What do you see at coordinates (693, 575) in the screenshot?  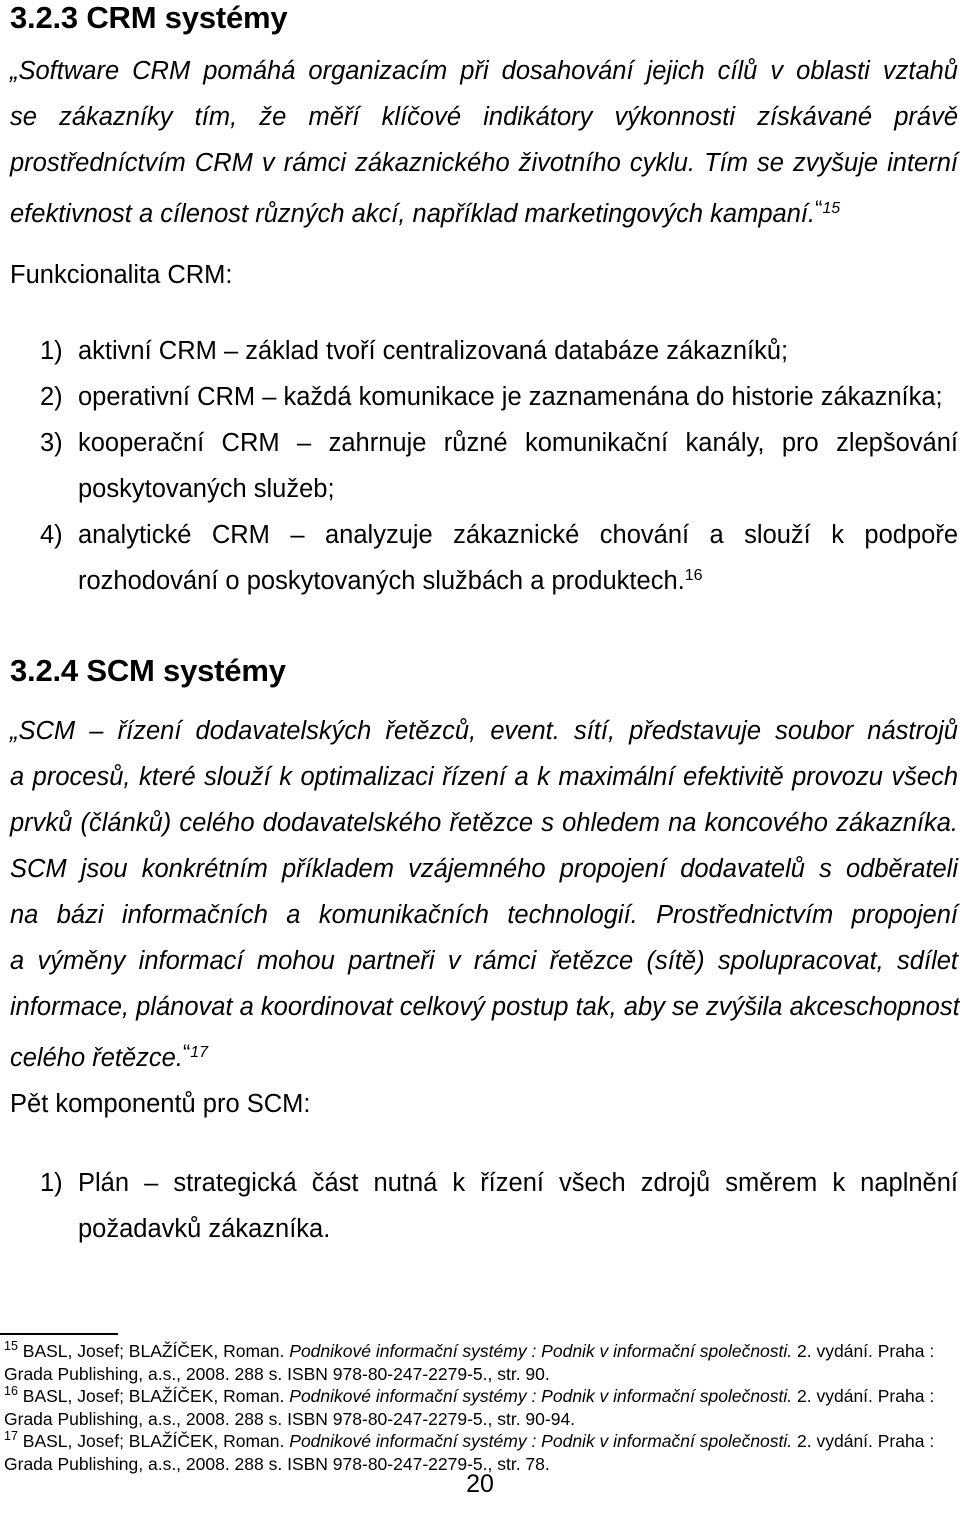 I see `footnote-marker-16: 16` at bounding box center [693, 575].